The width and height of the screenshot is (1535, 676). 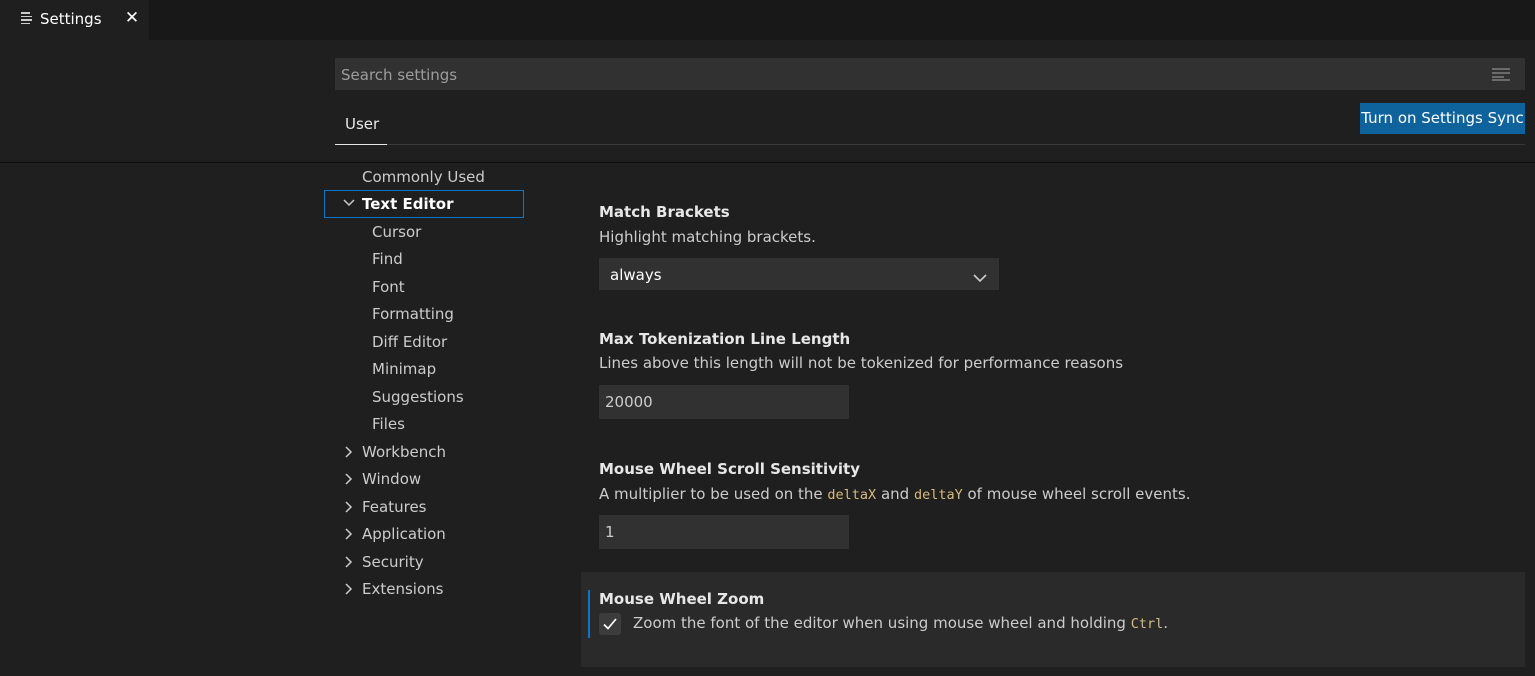 I want to click on mouse-wheel-zoom-checkbox, so click(x=610, y=624).